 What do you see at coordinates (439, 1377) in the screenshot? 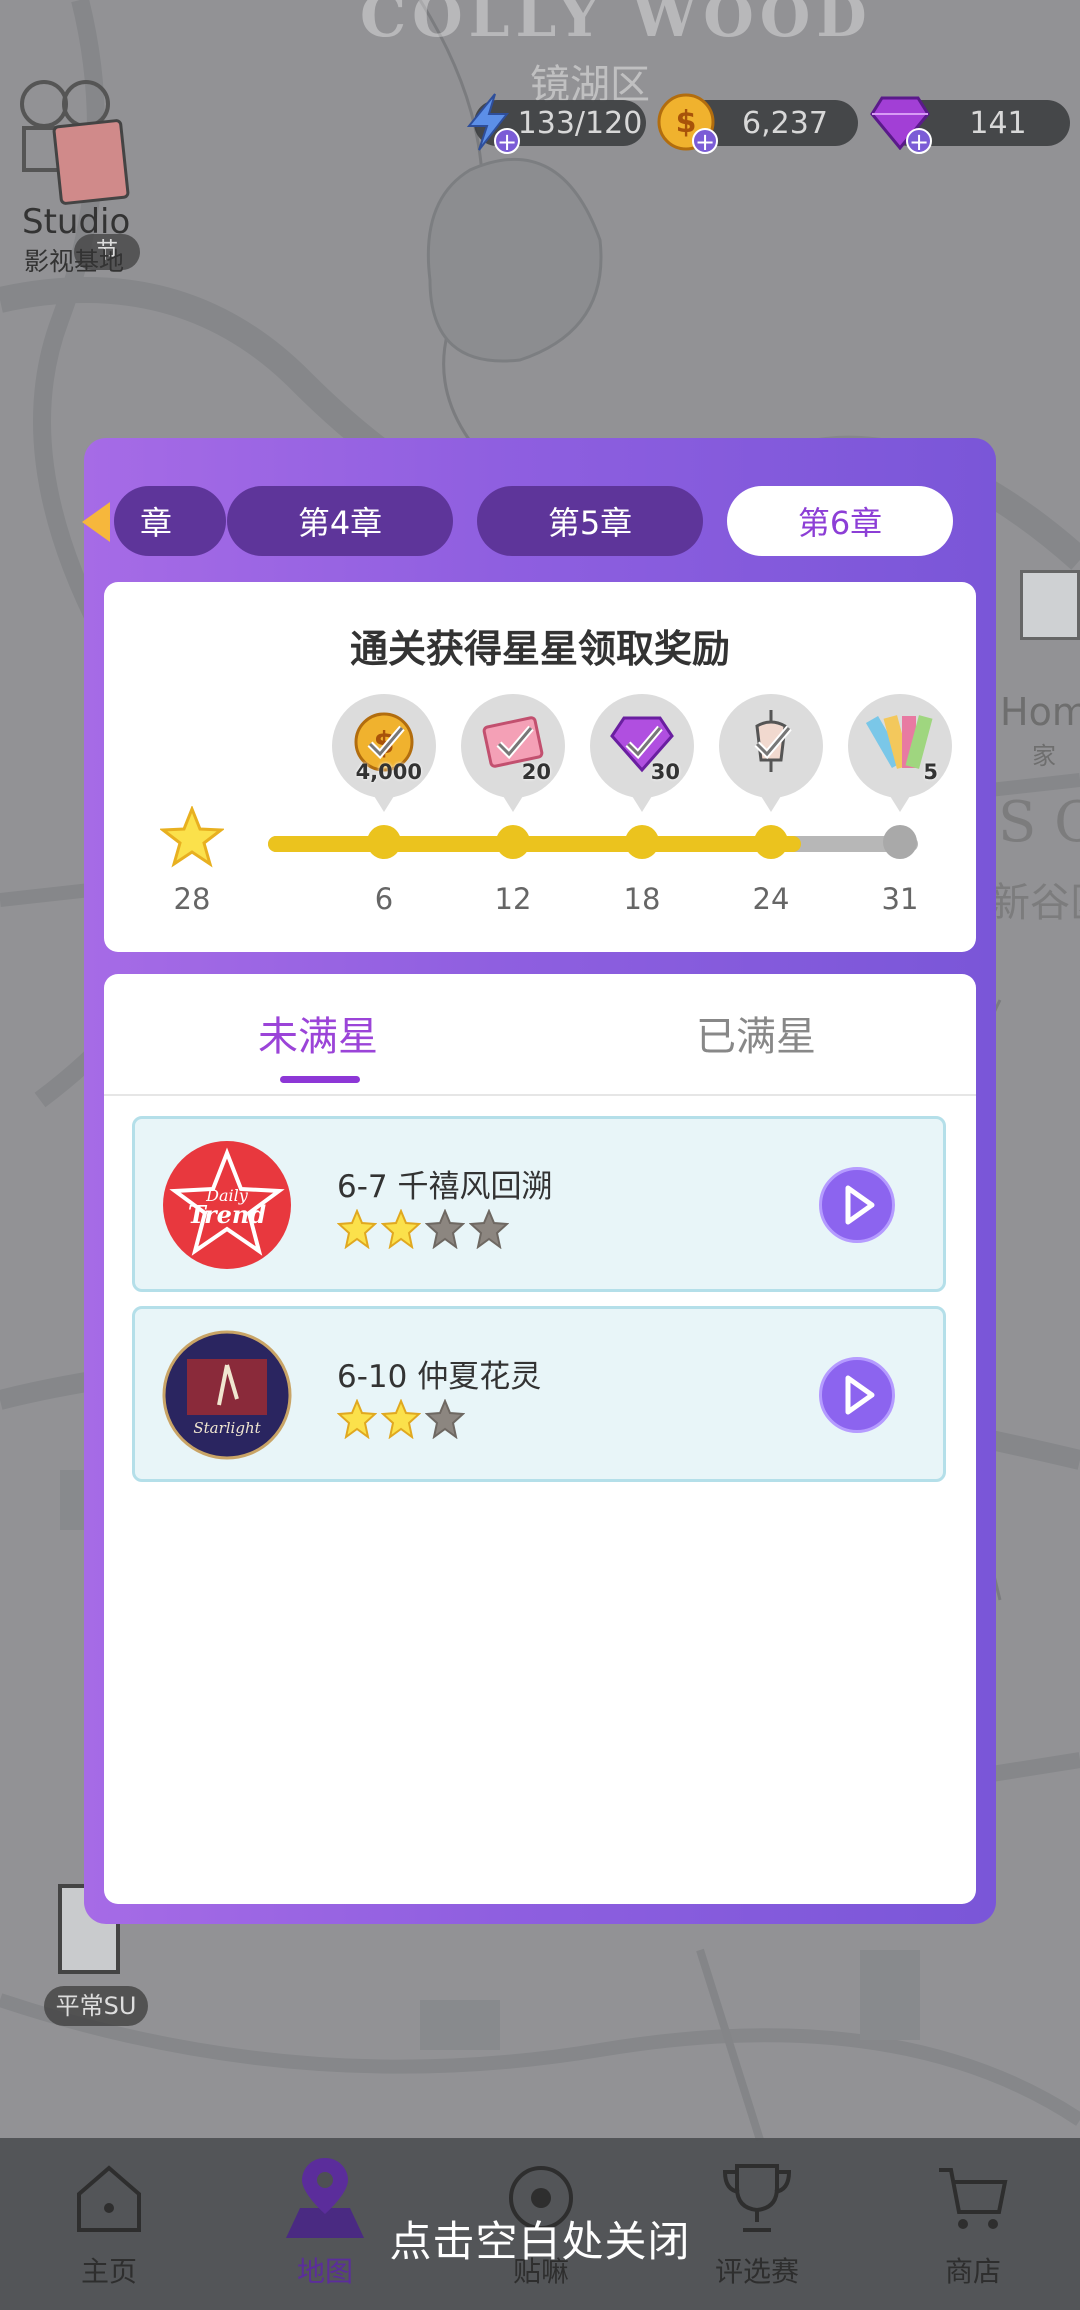
I see `level-name: 6-10 仲夏花灵` at bounding box center [439, 1377].